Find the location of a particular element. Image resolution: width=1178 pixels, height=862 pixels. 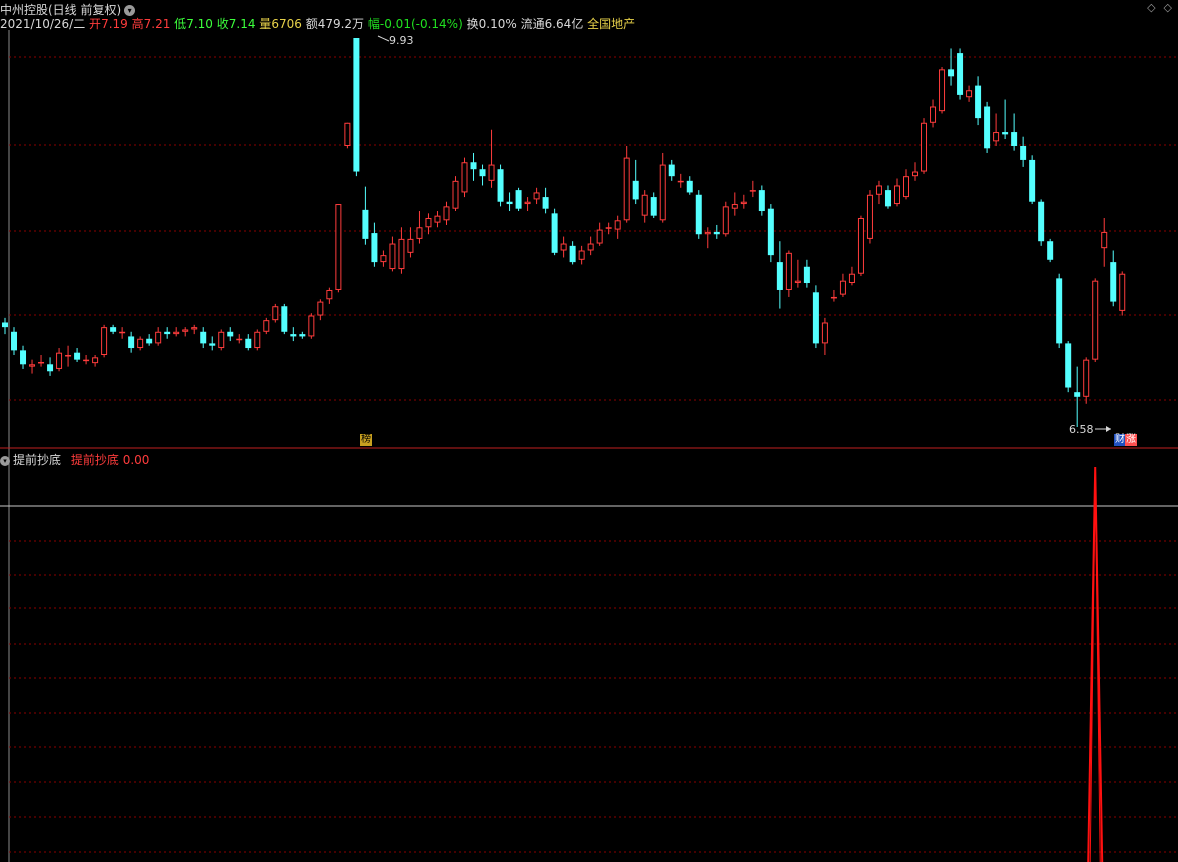

open-value: 7.19 is located at coordinates (114, 24).